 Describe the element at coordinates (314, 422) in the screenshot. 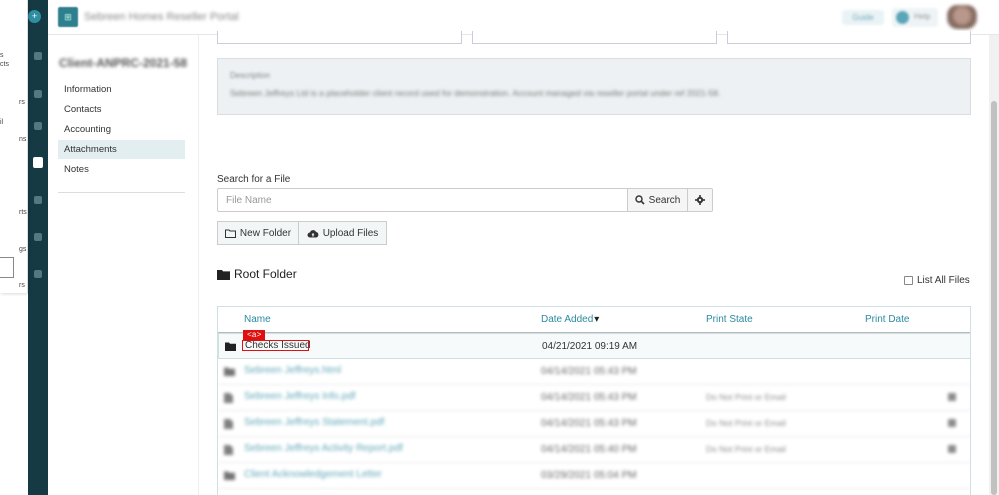

I see `file-name-link: Sebreen Jeffreys Statement.pdf` at that location.